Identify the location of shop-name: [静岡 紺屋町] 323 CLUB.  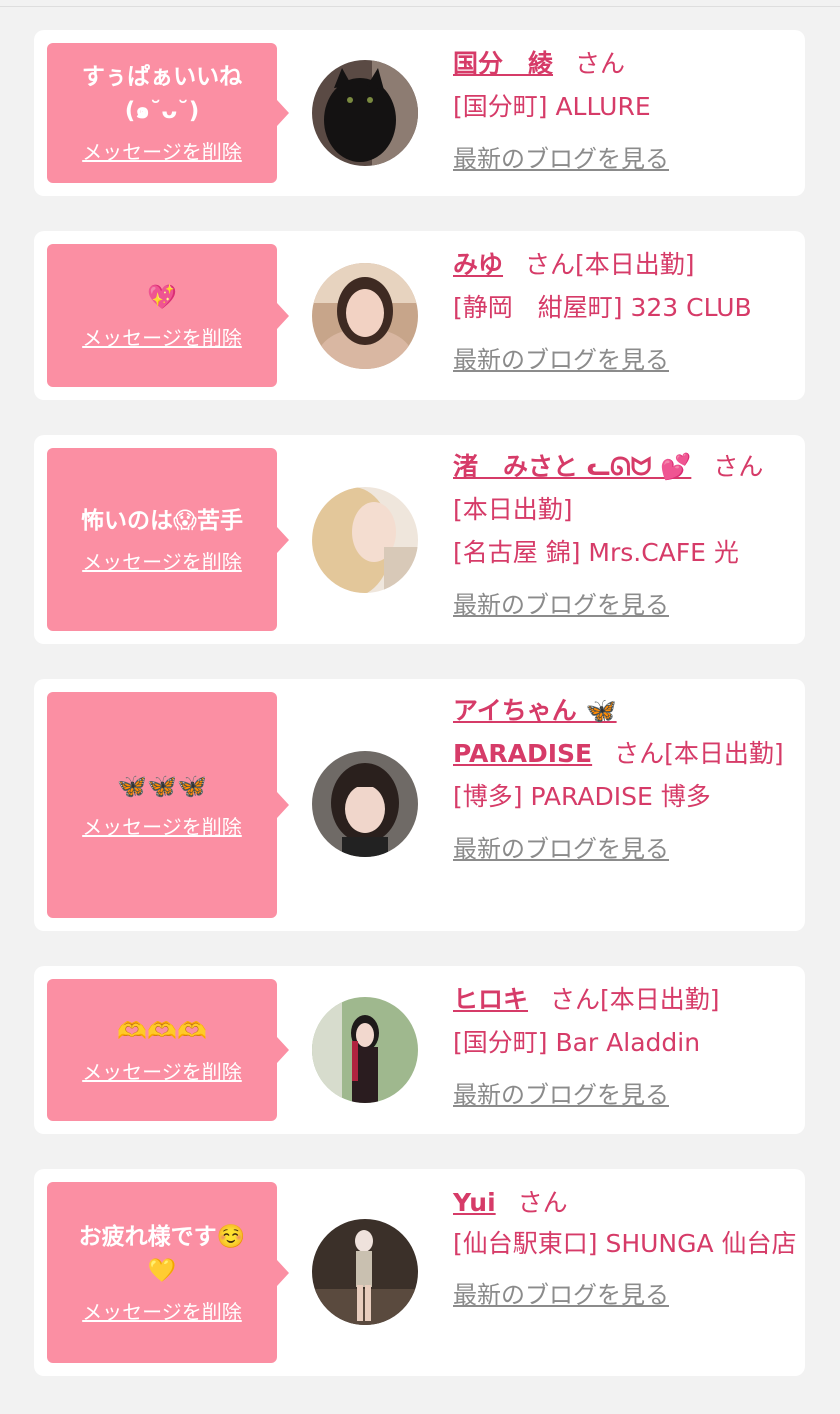
(602, 307).